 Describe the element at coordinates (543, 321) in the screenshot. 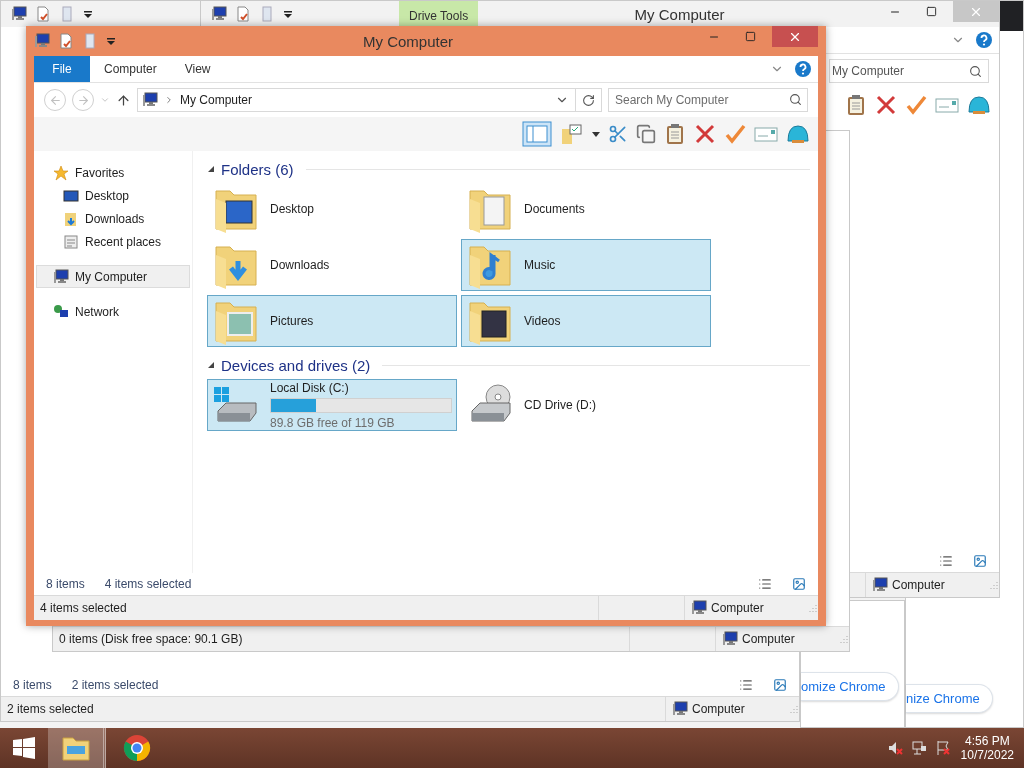

I see `item-name: Videos` at that location.